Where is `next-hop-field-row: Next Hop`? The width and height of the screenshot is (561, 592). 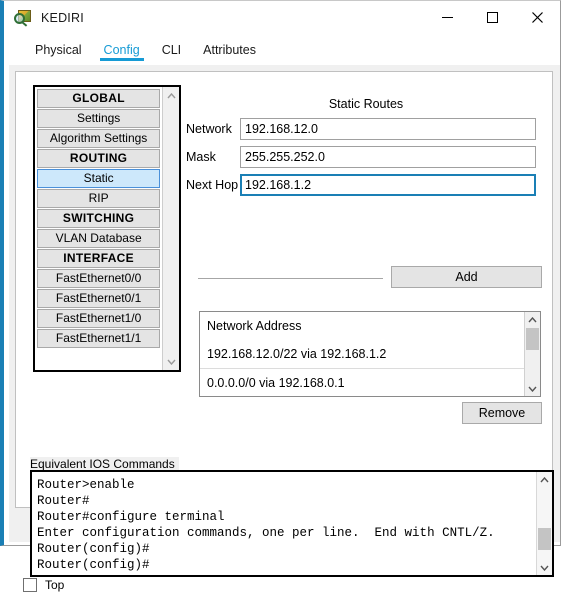
next-hop-field-row: Next Hop is located at coordinates (361, 185).